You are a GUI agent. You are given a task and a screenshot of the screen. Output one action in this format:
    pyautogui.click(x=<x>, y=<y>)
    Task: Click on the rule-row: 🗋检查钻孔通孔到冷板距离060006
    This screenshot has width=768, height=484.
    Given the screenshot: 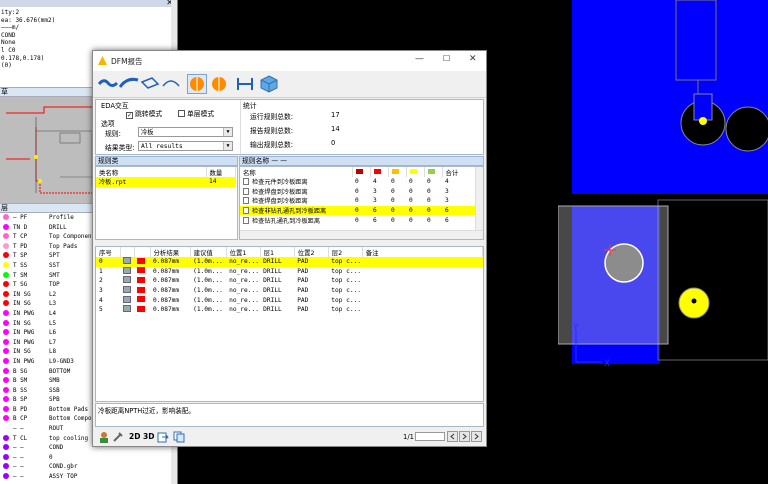 What is the action you would take?
    pyautogui.click(x=358, y=220)
    